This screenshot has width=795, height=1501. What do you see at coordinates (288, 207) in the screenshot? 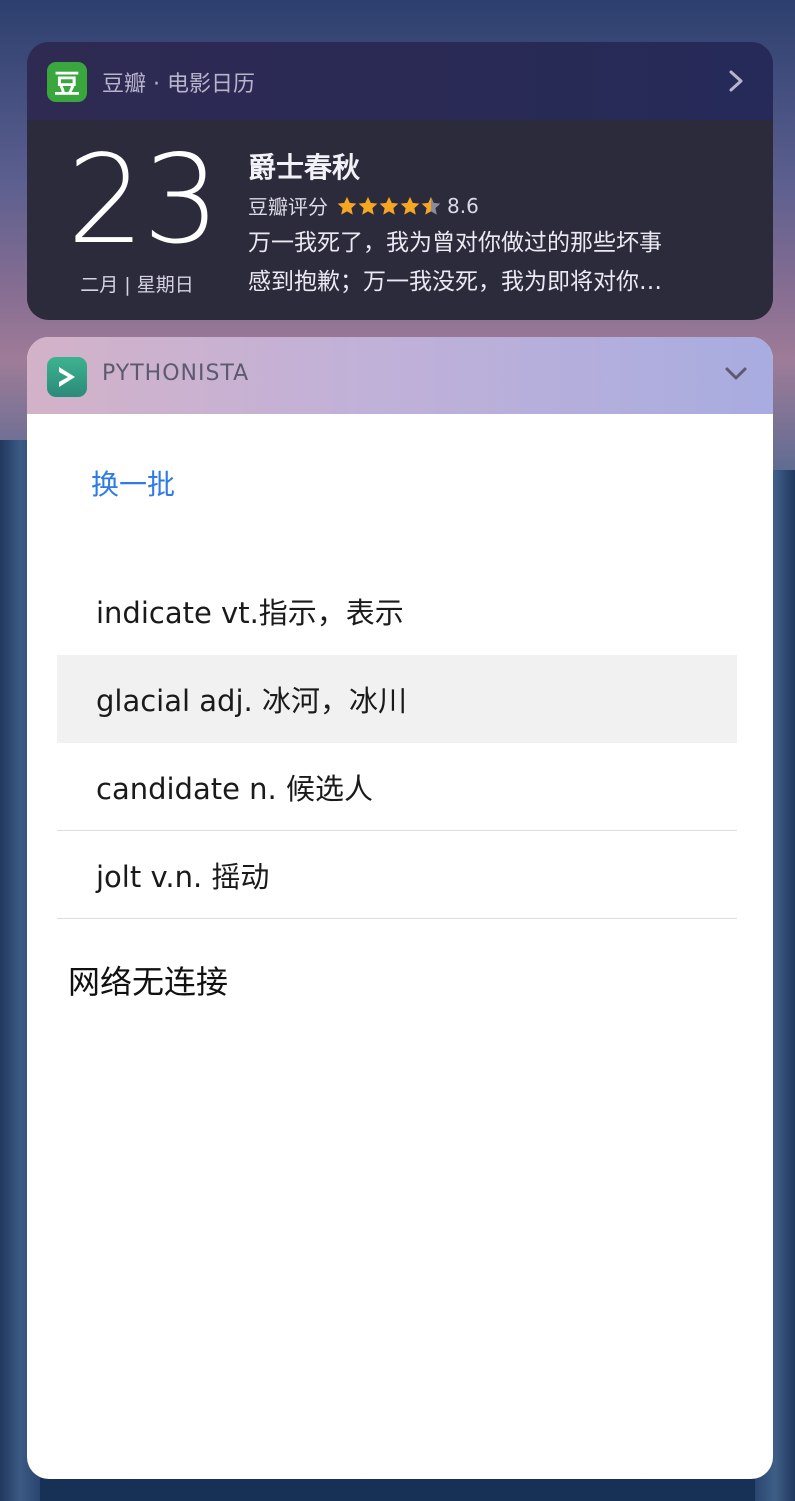
I see `rating-label: 豆瓣评分` at bounding box center [288, 207].